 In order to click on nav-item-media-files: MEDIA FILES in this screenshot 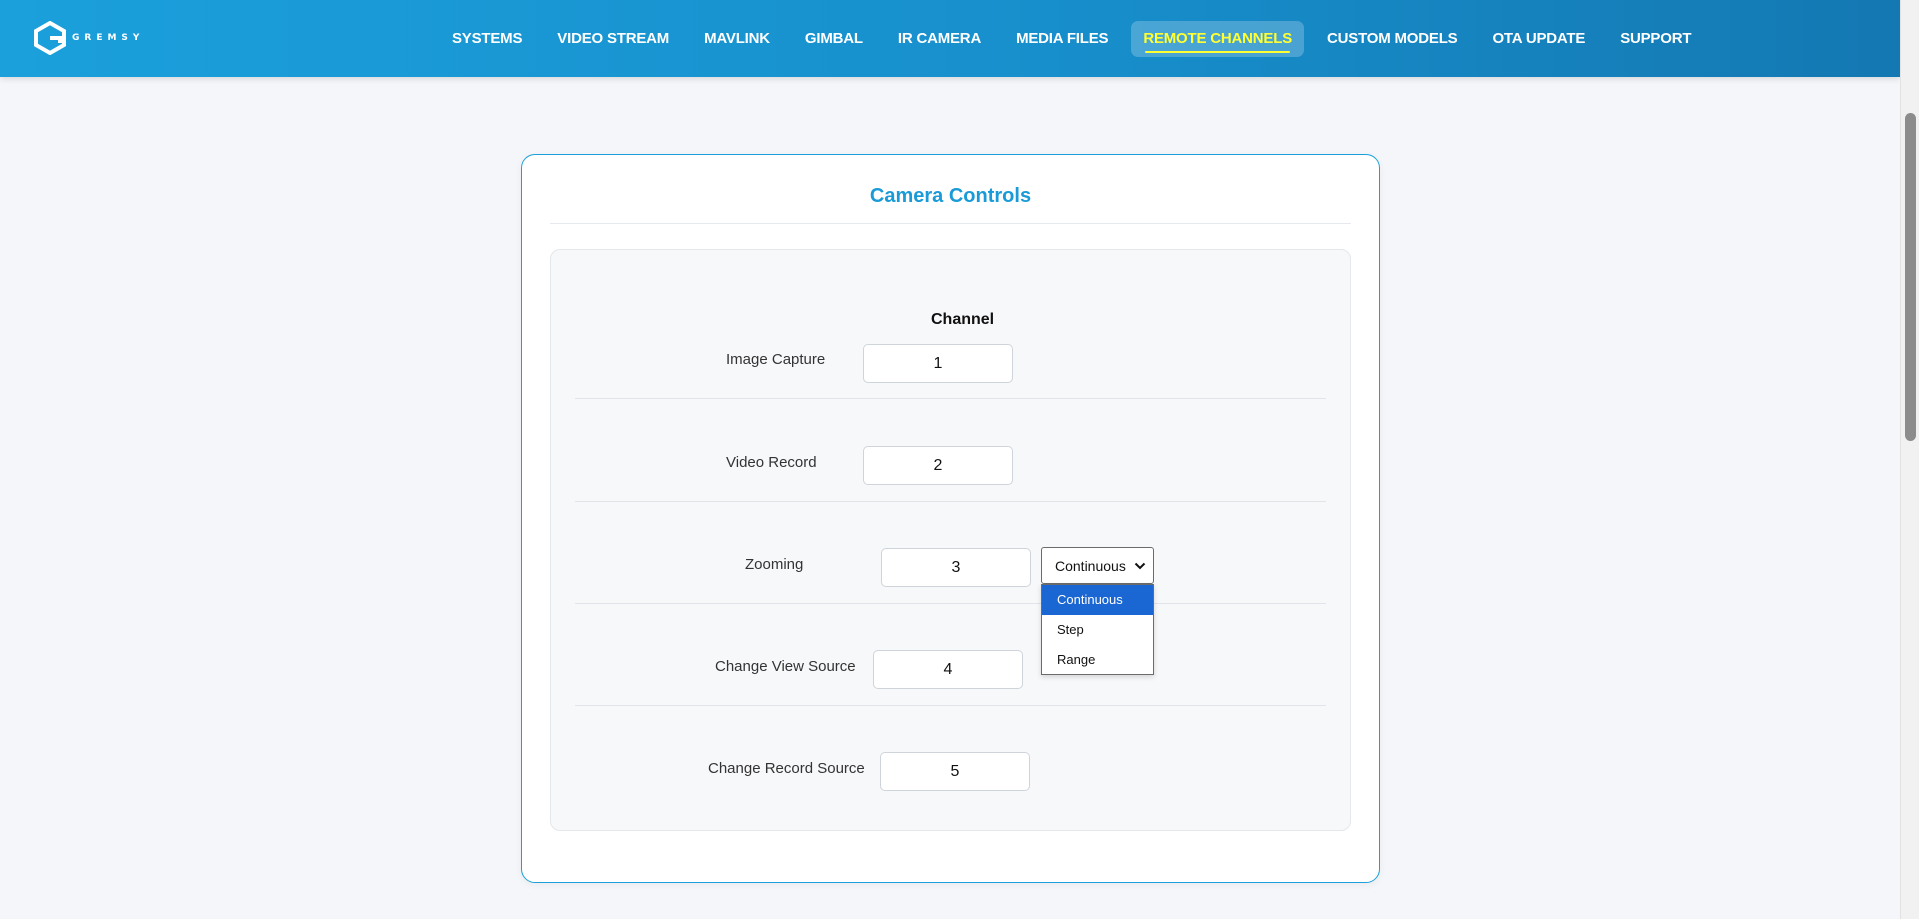, I will do `click(1062, 39)`.